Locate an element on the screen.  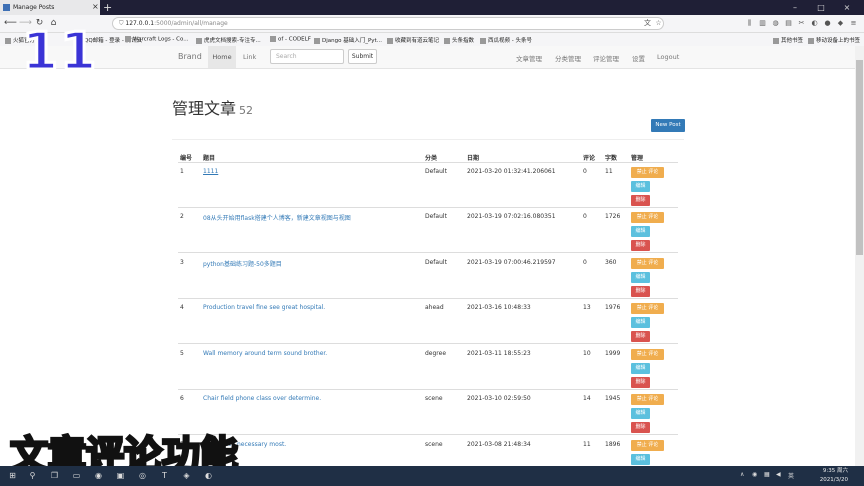
reader-icon: ▤ is located at coordinates (788, 23).